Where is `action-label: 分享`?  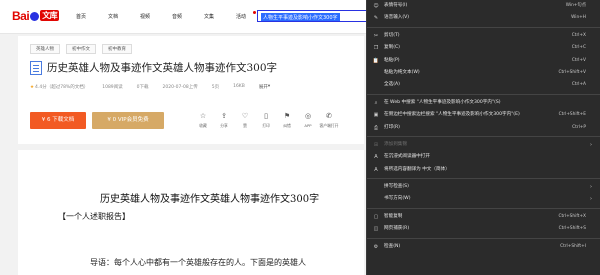
action-label: 分享 is located at coordinates (224, 125).